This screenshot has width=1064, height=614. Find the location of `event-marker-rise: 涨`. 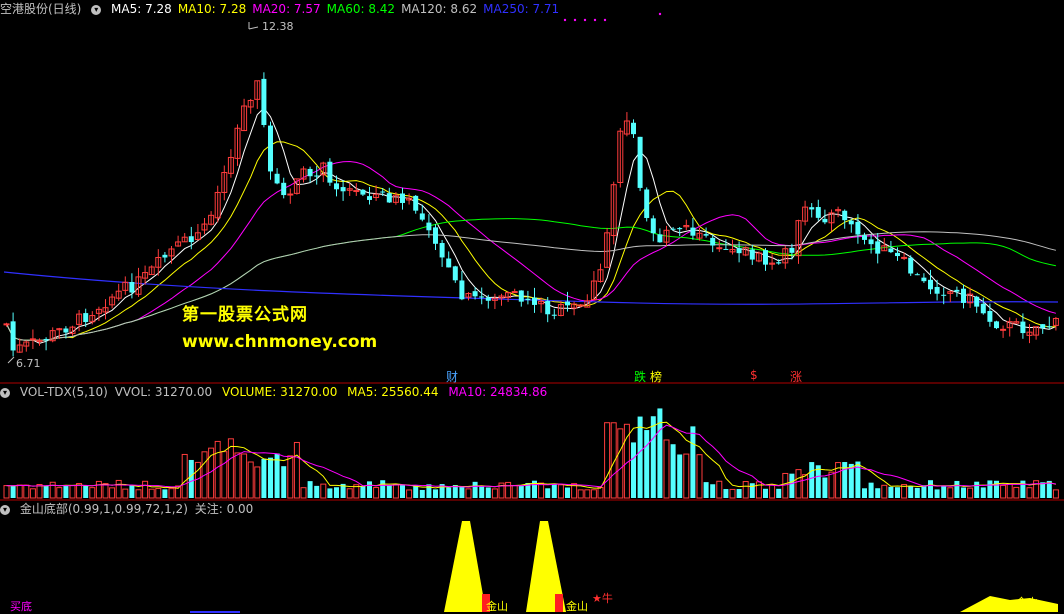

event-marker-rise: 涨 is located at coordinates (796, 376).